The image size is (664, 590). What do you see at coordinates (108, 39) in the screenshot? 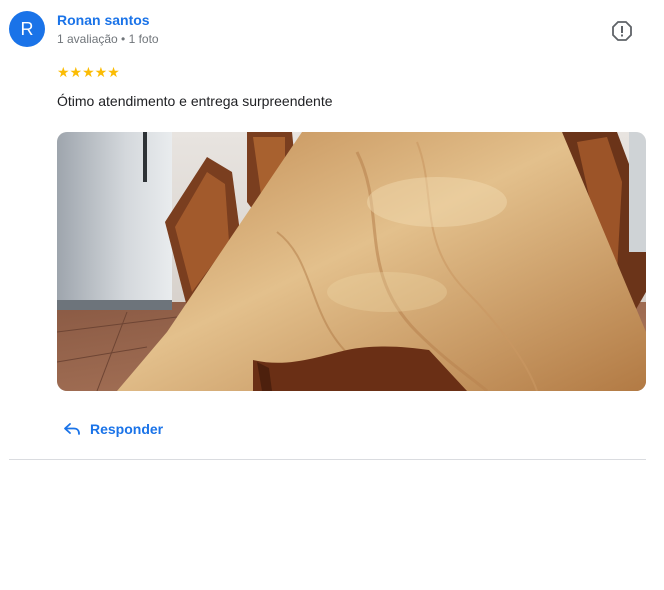
I see `author-meta: 1 avaliação • 1 foto` at bounding box center [108, 39].